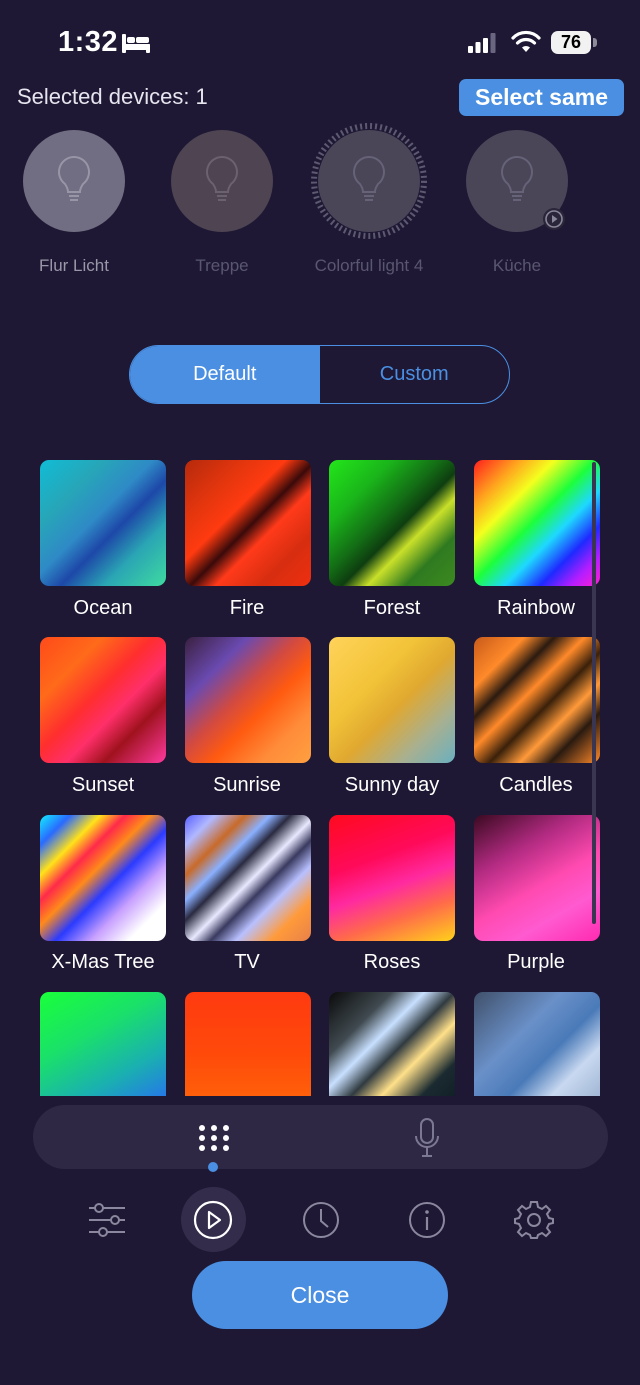 Image resolution: width=640 pixels, height=1385 pixels. What do you see at coordinates (103, 700) in the screenshot?
I see `effect-tile-sunset` at bounding box center [103, 700].